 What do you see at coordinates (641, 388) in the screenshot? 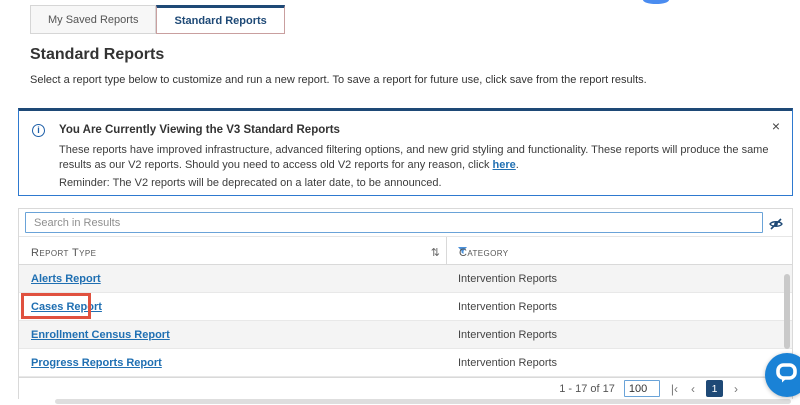
I see `page-size-input` at bounding box center [641, 388].